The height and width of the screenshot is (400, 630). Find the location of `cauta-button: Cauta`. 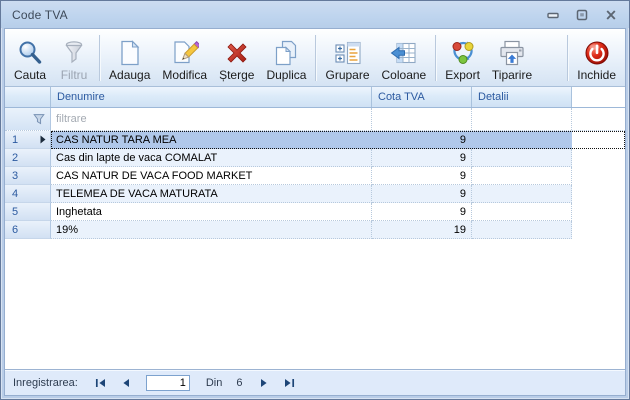

cauta-button: Cauta is located at coordinates (30, 58).